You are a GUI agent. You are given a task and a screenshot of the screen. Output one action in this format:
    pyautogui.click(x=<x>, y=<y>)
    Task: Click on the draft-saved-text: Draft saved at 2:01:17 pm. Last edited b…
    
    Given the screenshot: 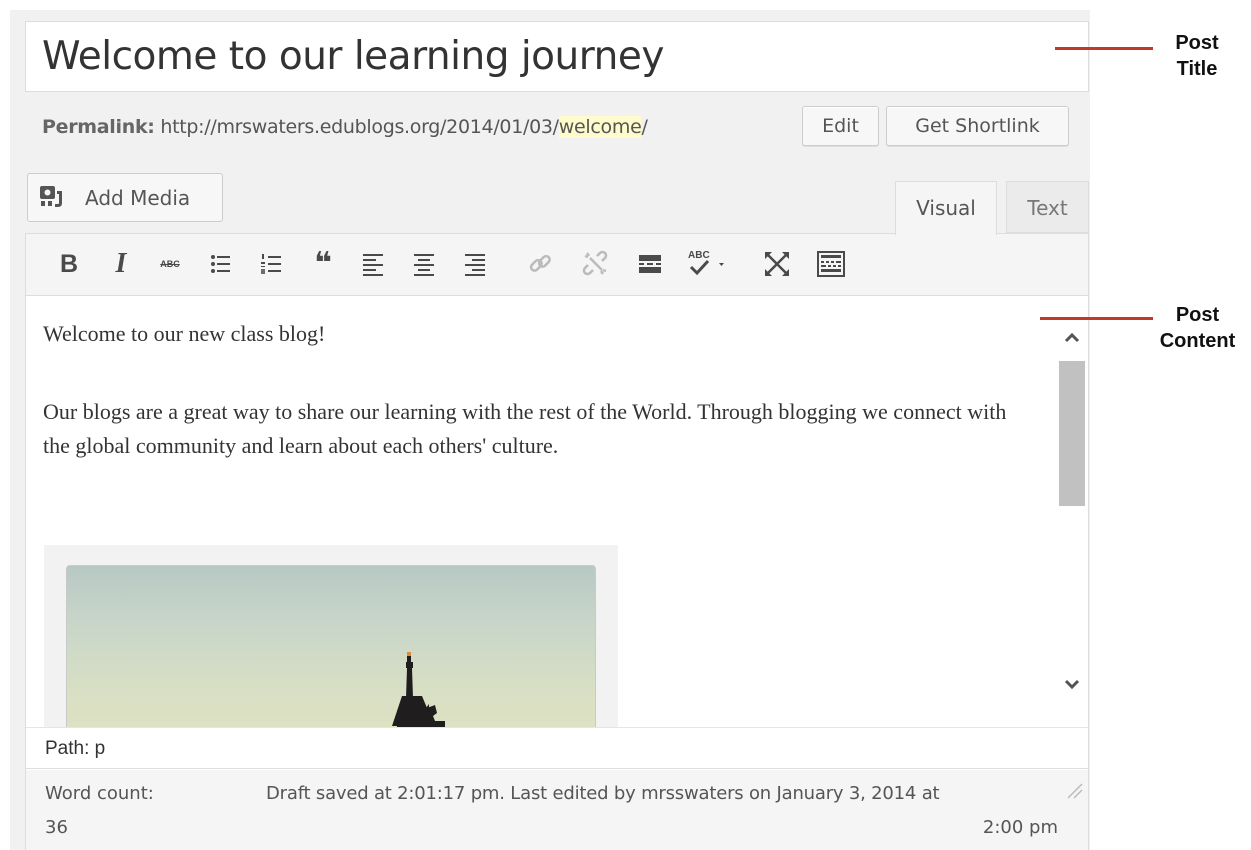 What is the action you would take?
    pyautogui.click(x=603, y=793)
    